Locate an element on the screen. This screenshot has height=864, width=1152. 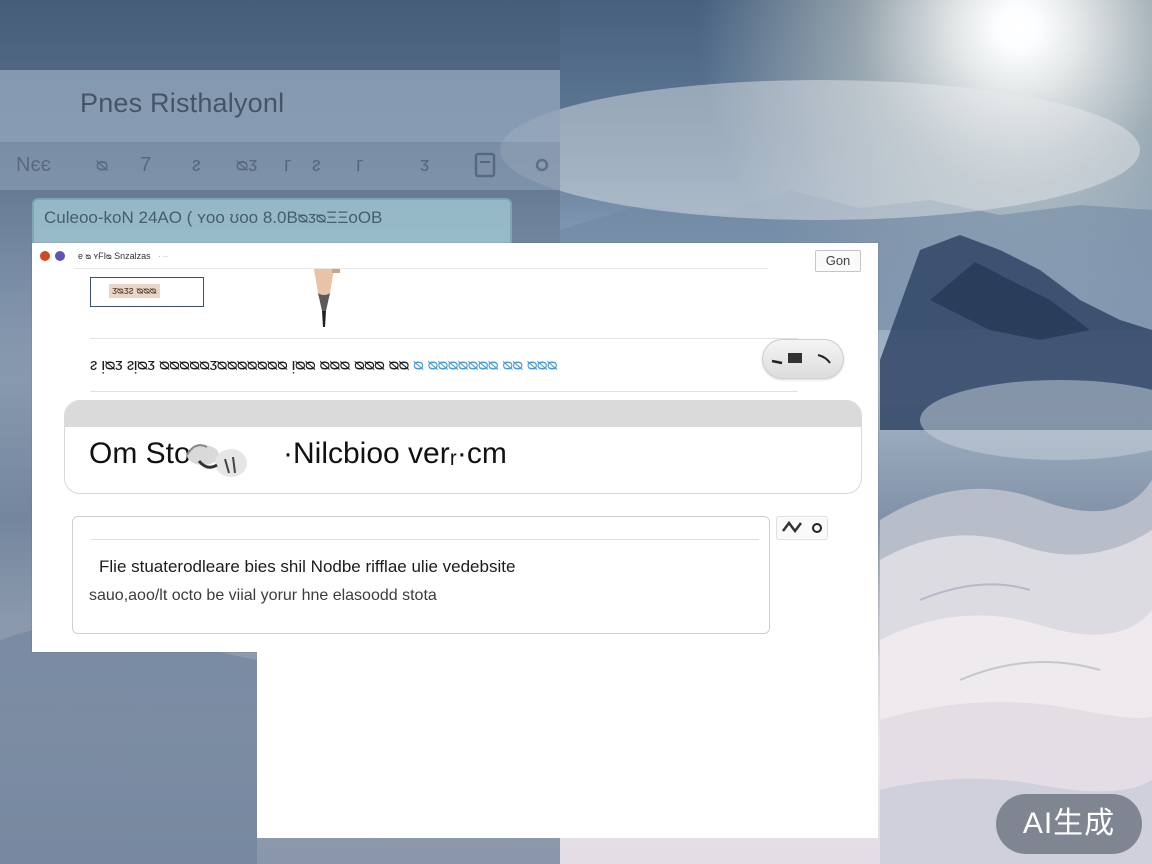
creature-icon is located at coordinates (216, 460).